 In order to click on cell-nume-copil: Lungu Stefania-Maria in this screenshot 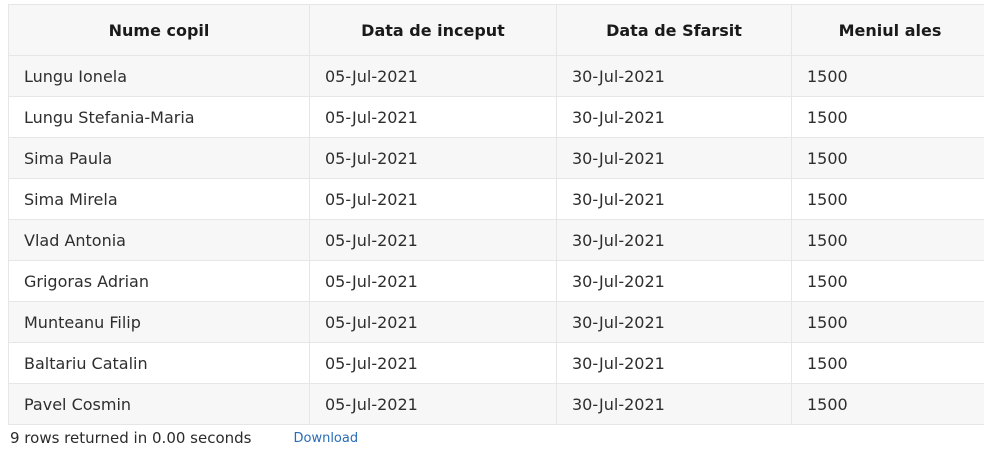, I will do `click(159, 117)`.